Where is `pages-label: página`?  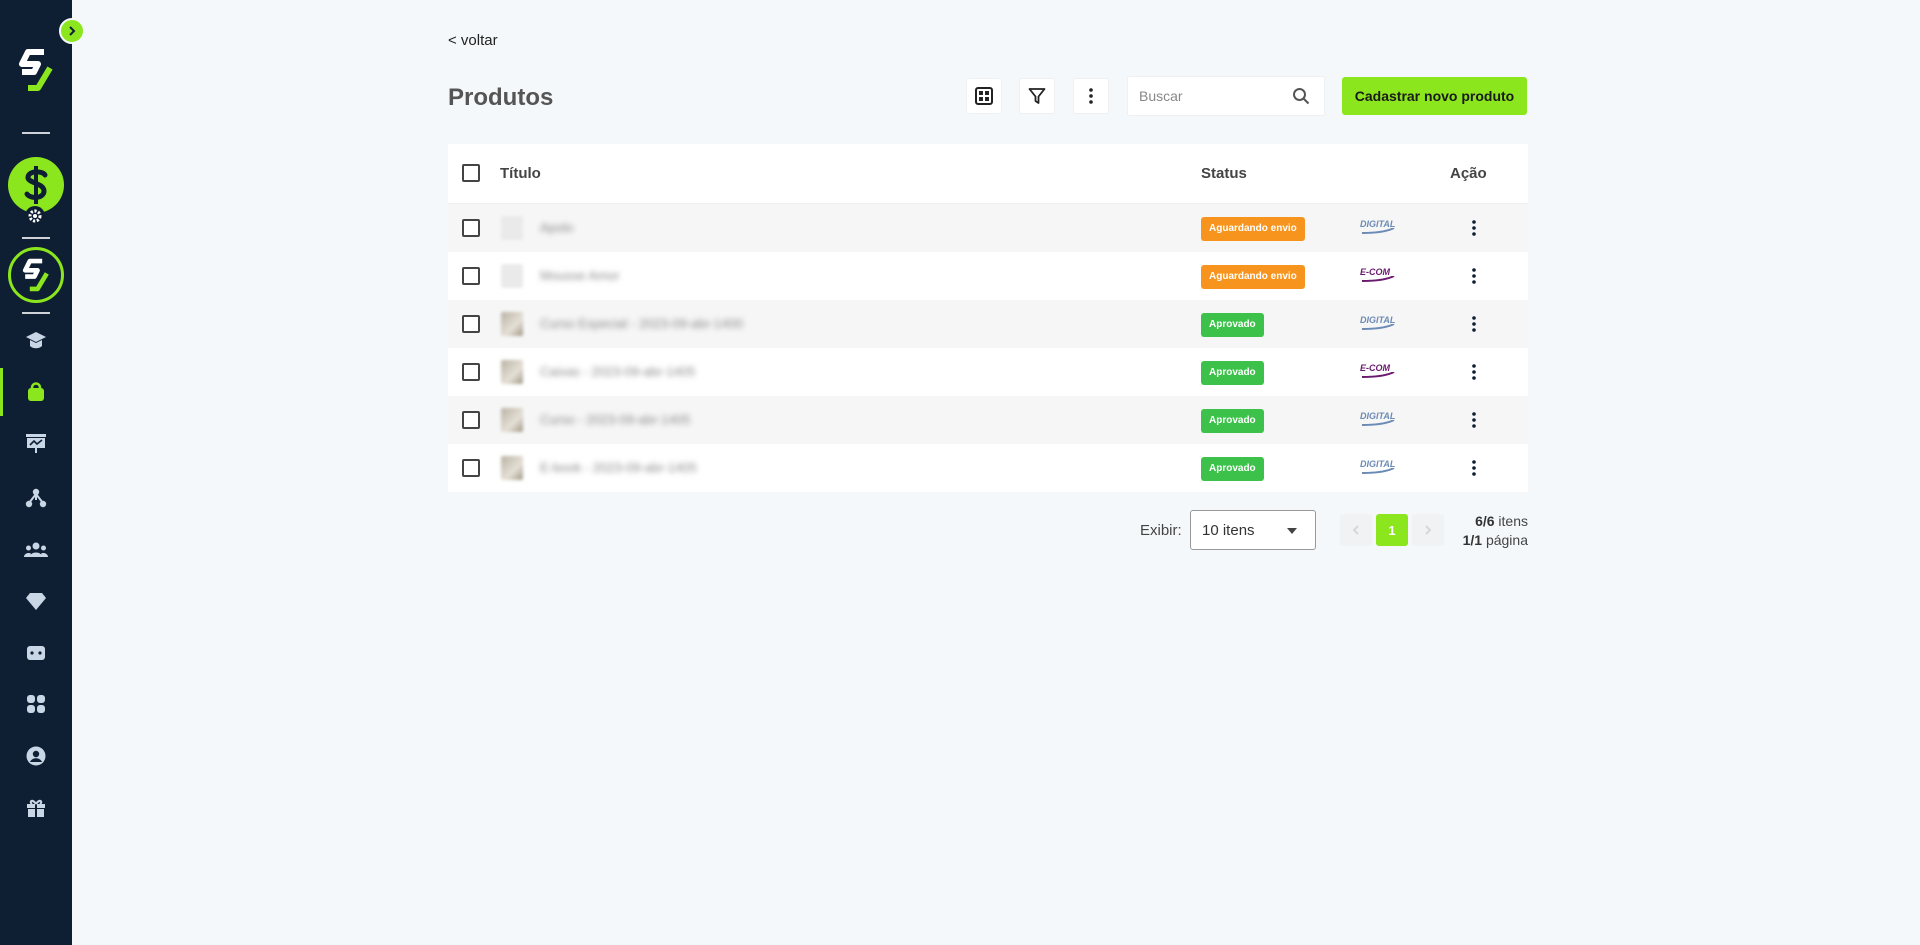 pages-label: página is located at coordinates (1505, 540).